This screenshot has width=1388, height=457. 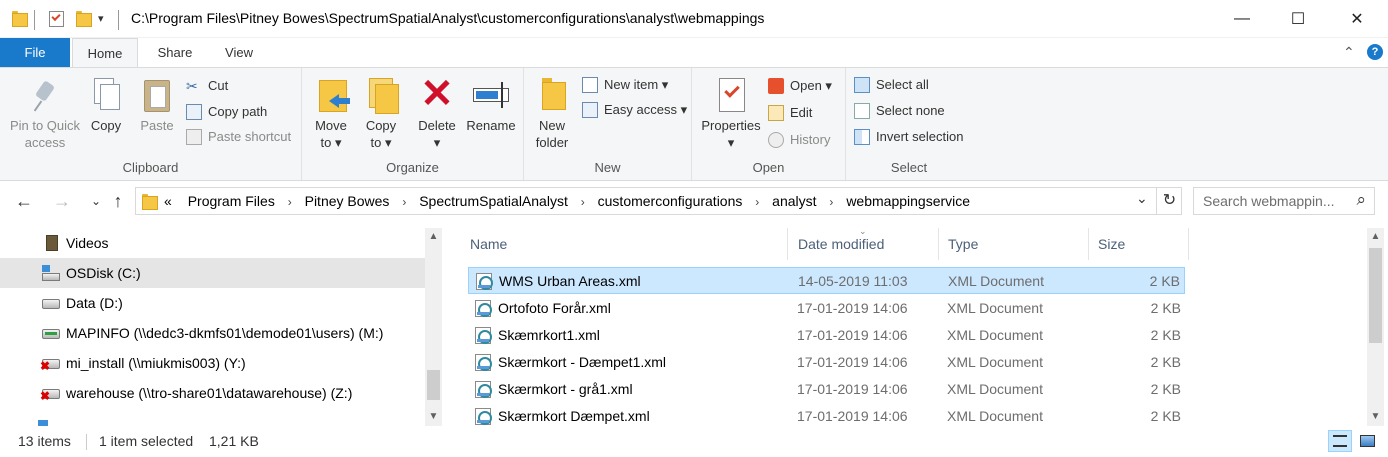 What do you see at coordinates (175, 52) in the screenshot?
I see `tab-share: Share` at bounding box center [175, 52].